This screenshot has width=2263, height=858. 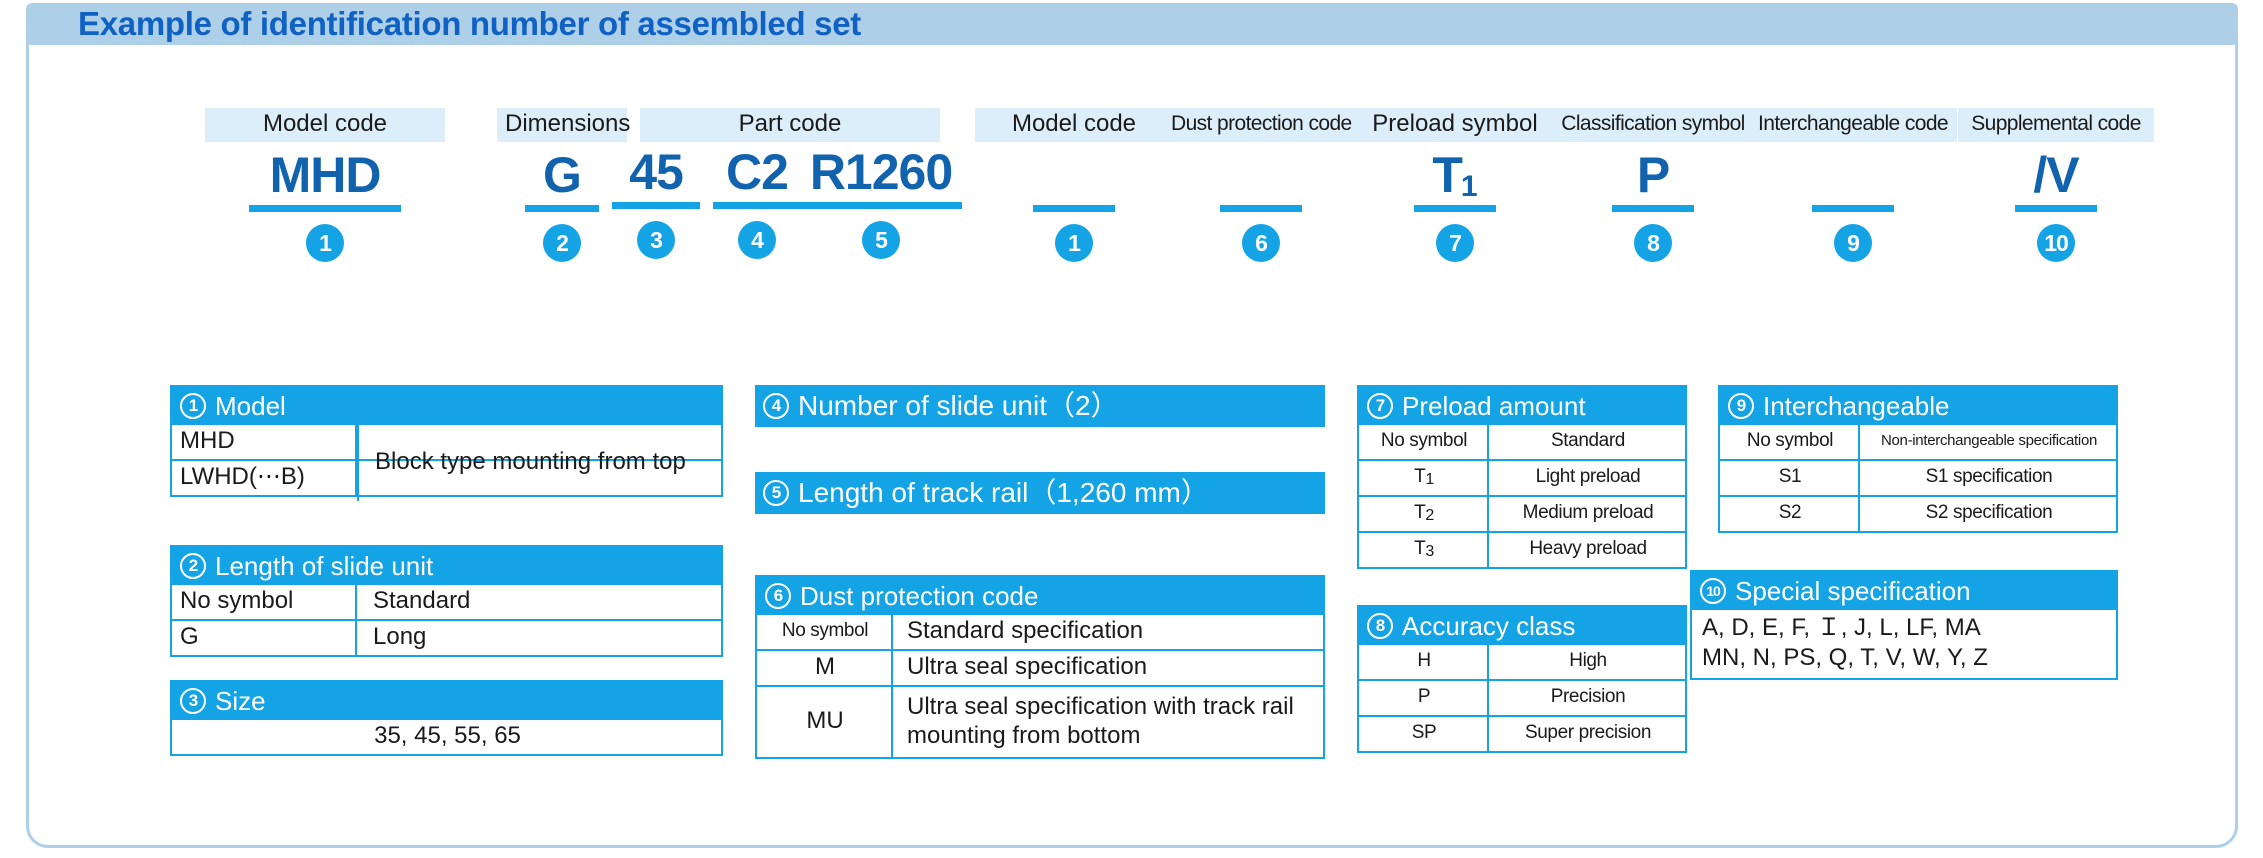 I want to click on code-segment: Dust protection code 6, so click(x=1261, y=185).